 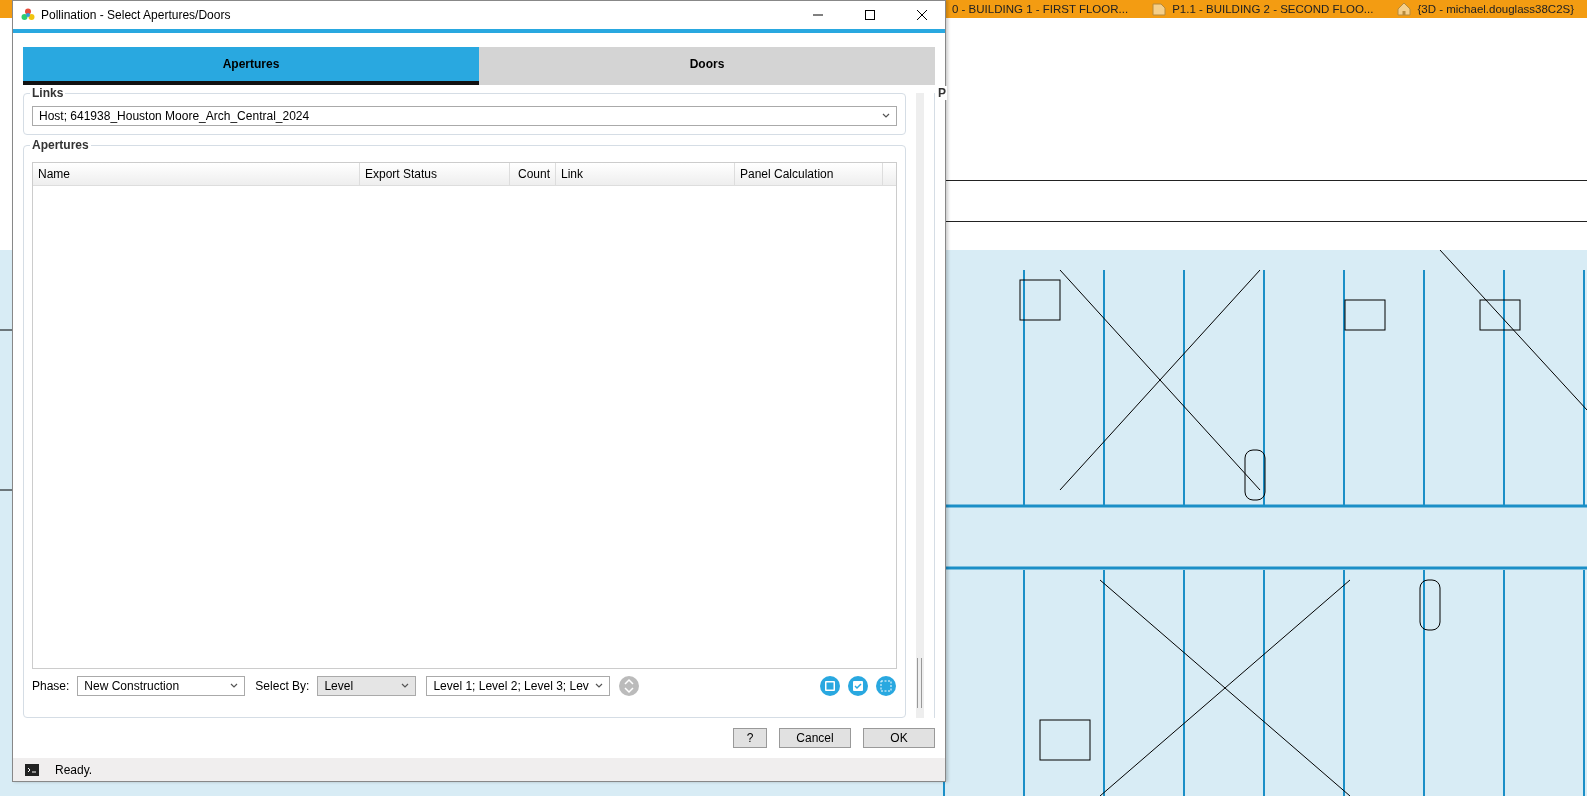 What do you see at coordinates (707, 66) in the screenshot?
I see `tab: Doors` at bounding box center [707, 66].